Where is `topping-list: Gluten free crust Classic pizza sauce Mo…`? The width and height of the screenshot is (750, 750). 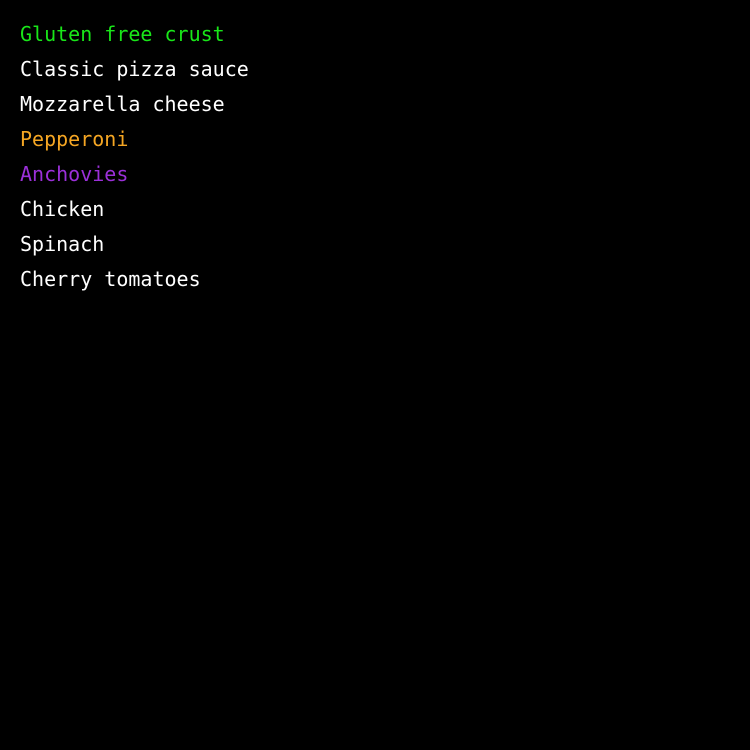 topping-list: Gluten free crust Classic pizza sauce Mo… is located at coordinates (134, 157).